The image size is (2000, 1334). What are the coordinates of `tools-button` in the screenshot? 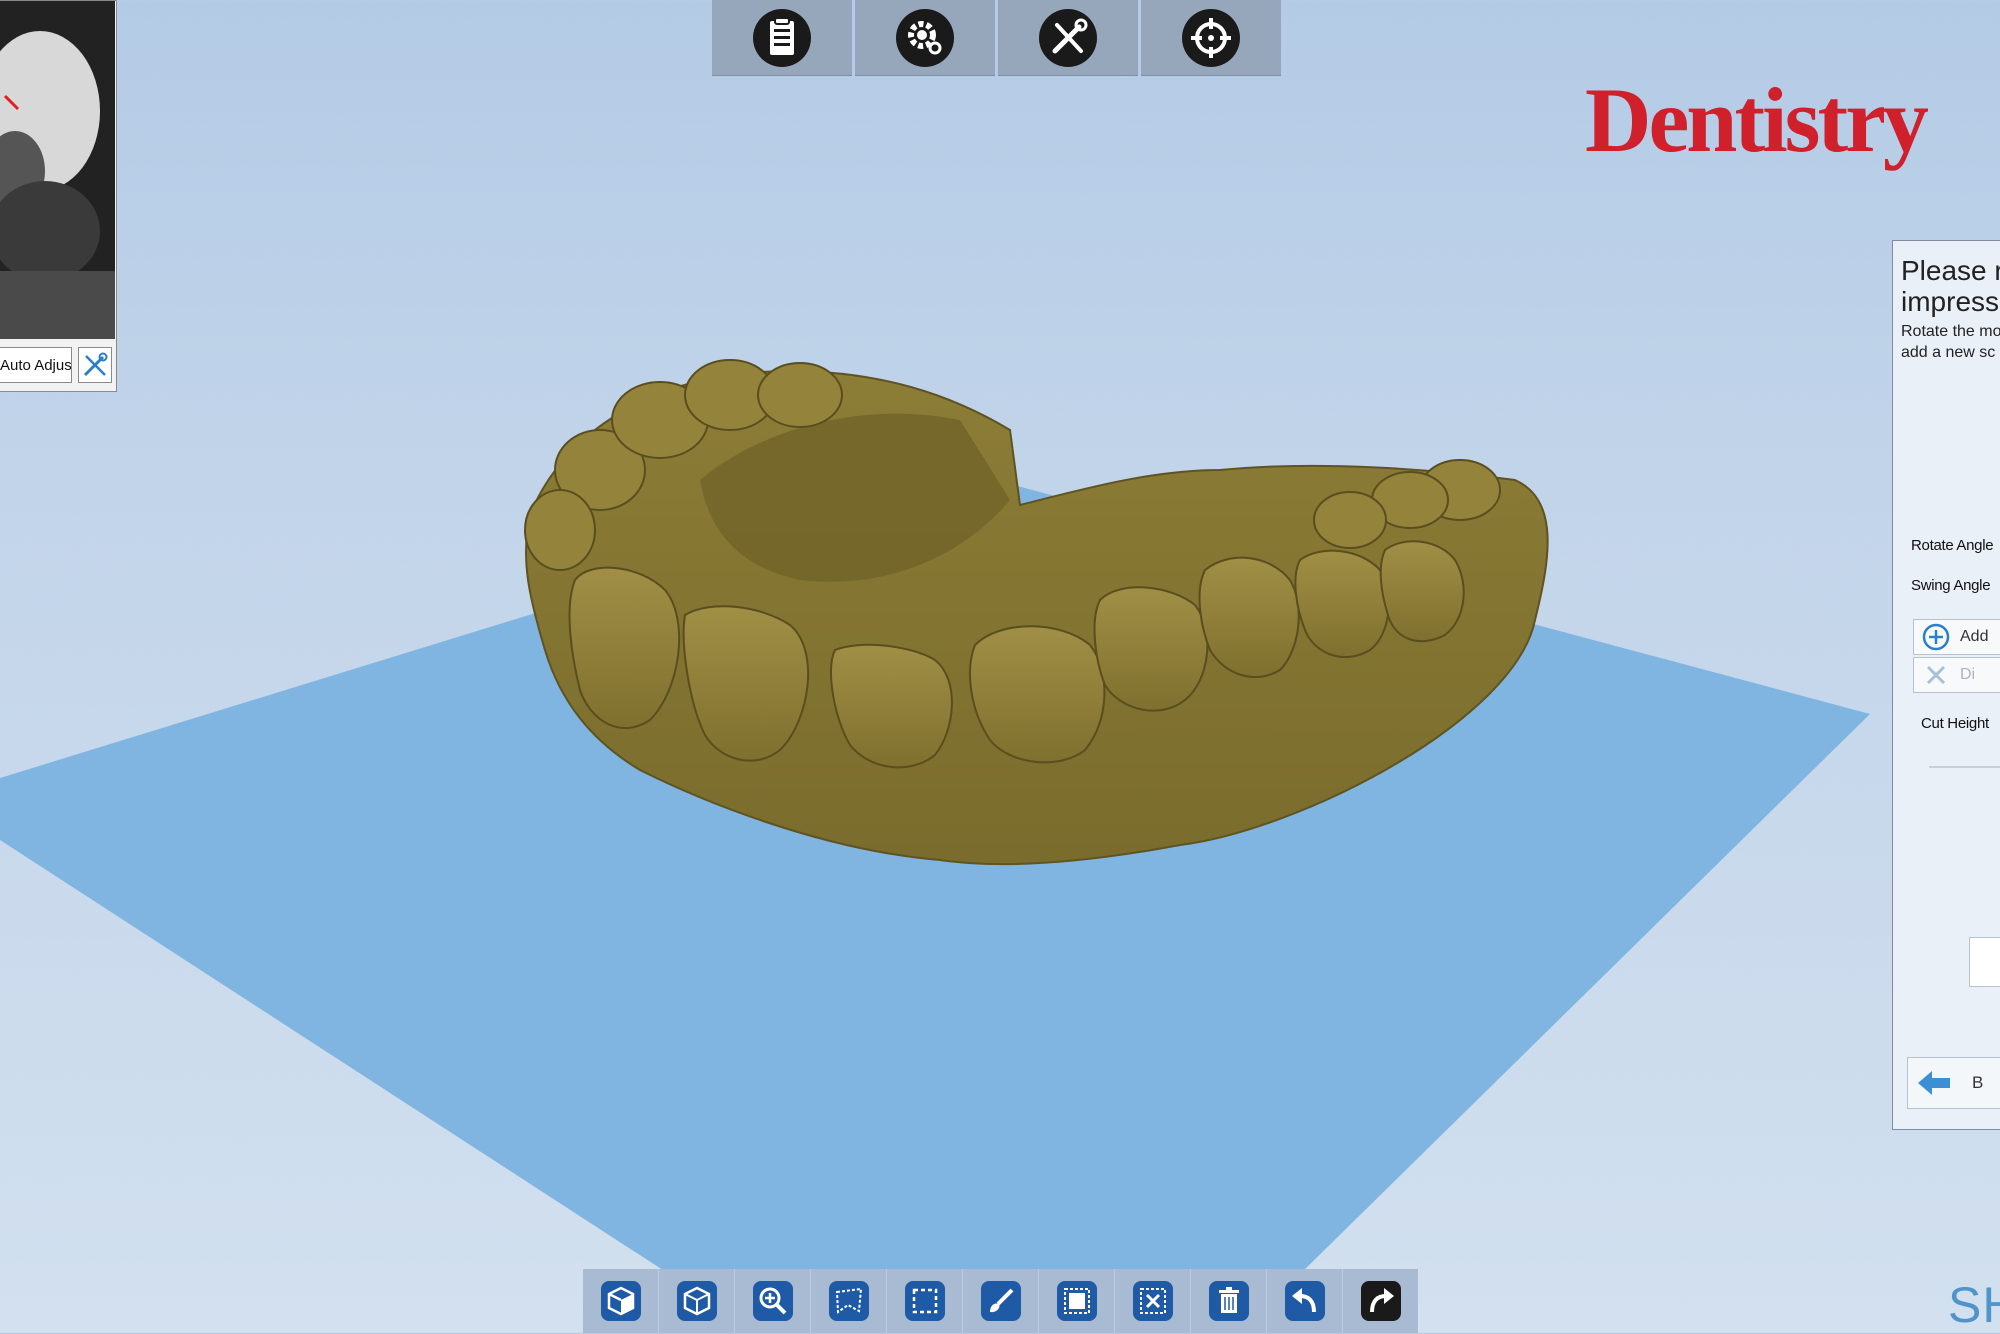 It's located at (1068, 38).